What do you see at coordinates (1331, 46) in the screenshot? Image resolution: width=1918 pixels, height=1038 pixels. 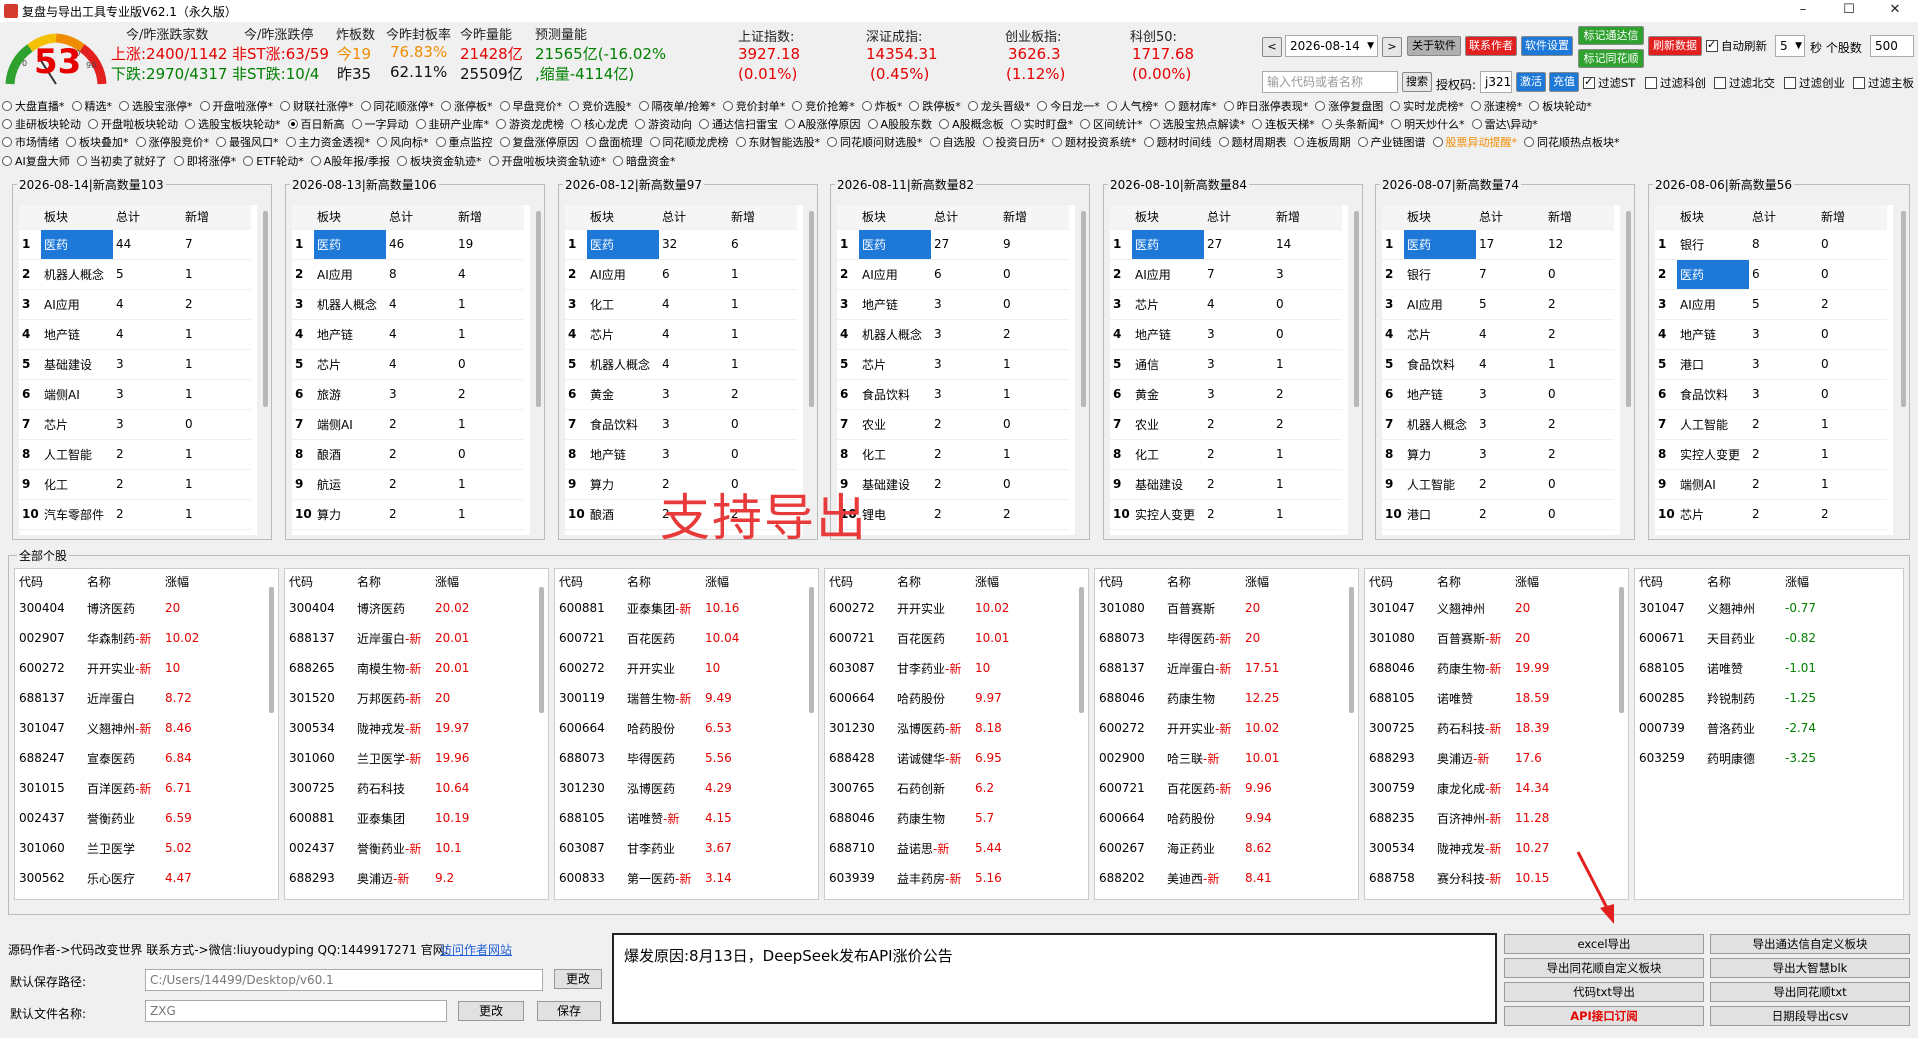 I see `date-picker: 2026-08-14 ▼` at bounding box center [1331, 46].